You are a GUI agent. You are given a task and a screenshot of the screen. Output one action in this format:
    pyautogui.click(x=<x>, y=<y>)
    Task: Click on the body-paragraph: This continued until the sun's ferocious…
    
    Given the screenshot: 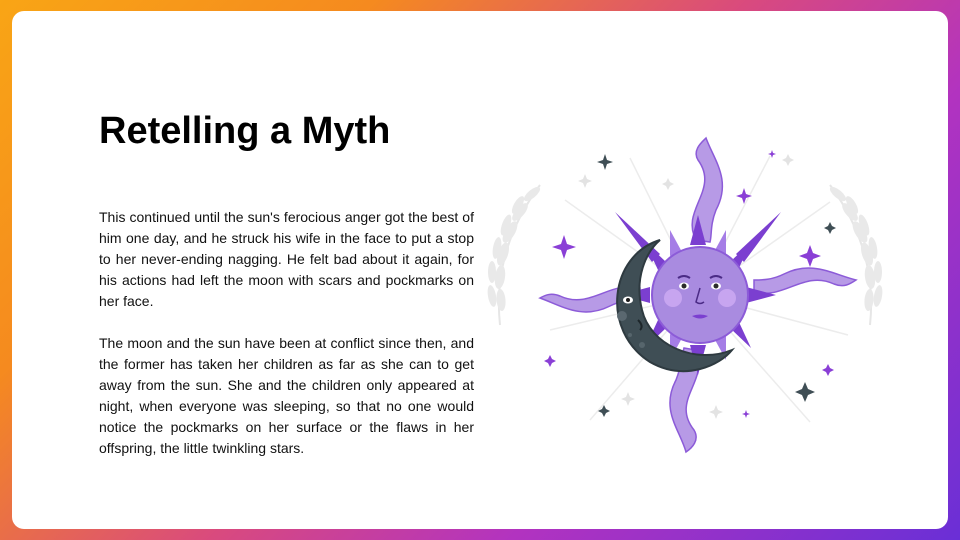 What is the action you would take?
    pyautogui.click(x=286, y=259)
    